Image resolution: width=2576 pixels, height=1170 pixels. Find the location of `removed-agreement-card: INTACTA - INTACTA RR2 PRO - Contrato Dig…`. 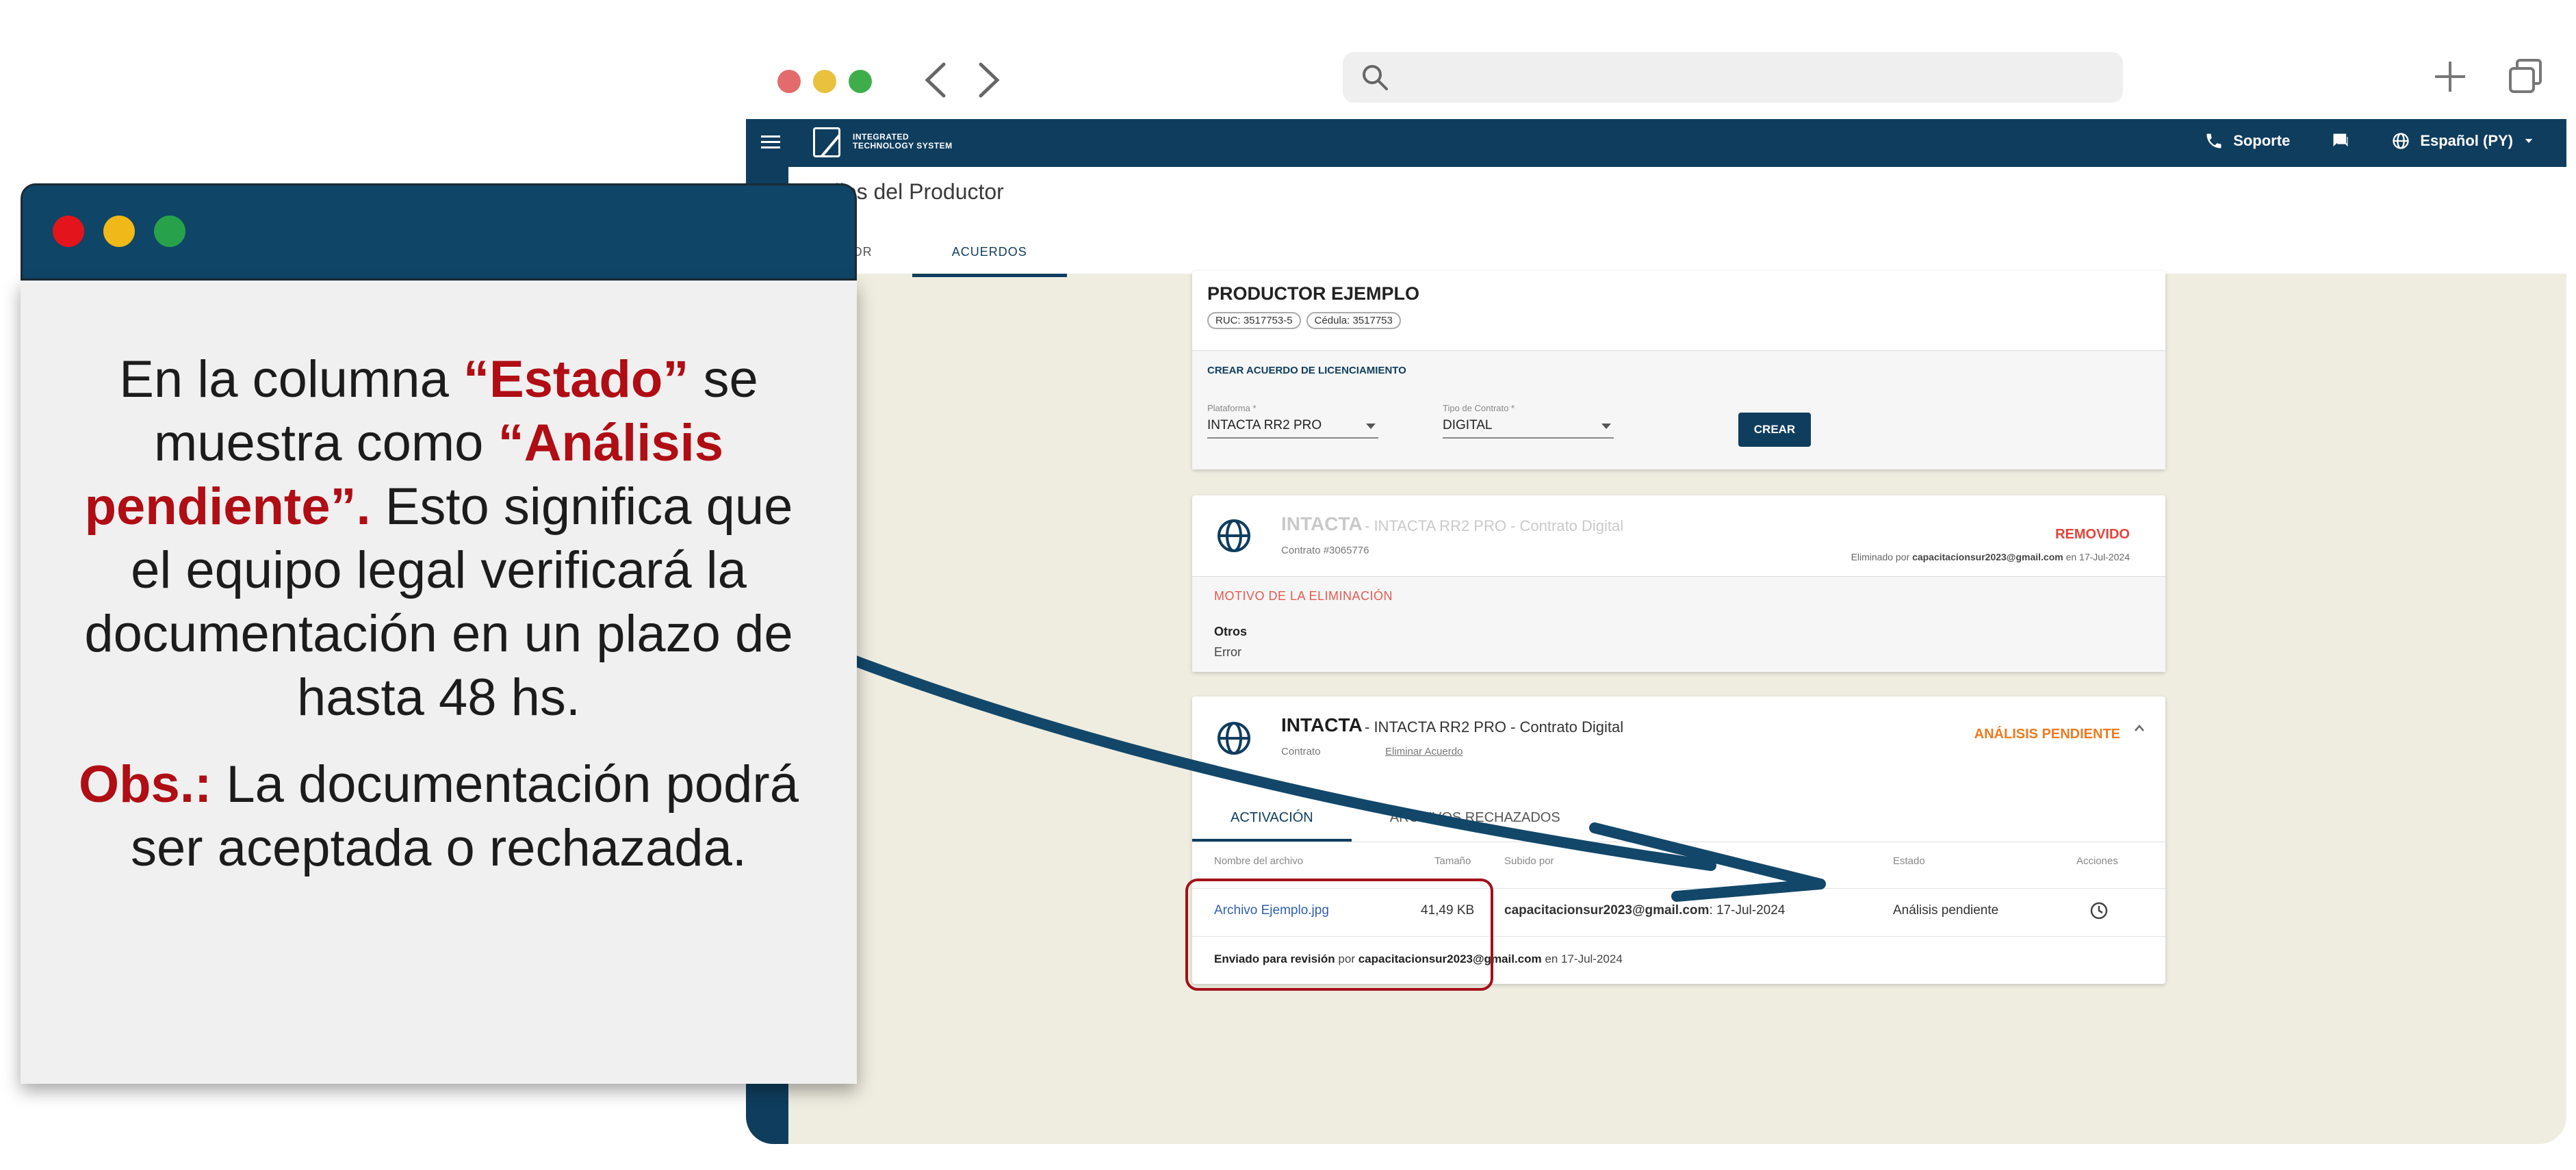

removed-agreement-card: INTACTA - INTACTA RR2 PRO - Contrato Dig… is located at coordinates (1678, 583).